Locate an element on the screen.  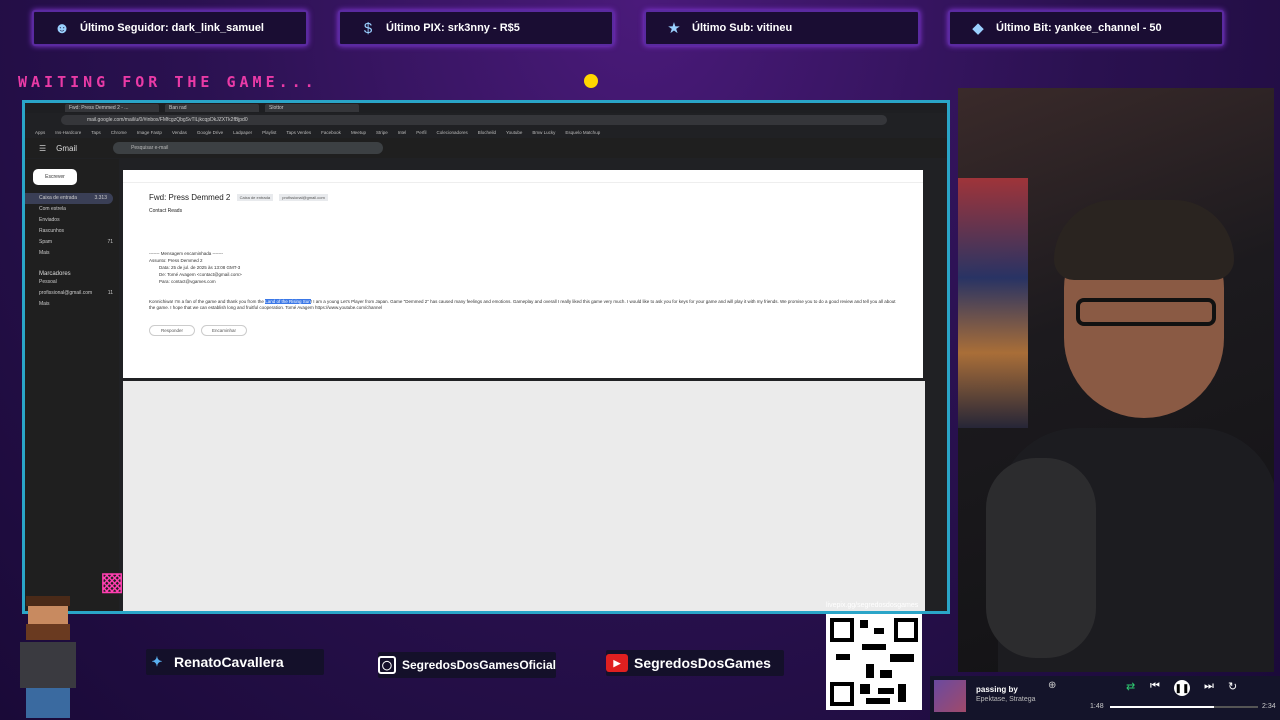
twitter-link: ✦ RenatoCavallera is located at coordinates (235, 662).